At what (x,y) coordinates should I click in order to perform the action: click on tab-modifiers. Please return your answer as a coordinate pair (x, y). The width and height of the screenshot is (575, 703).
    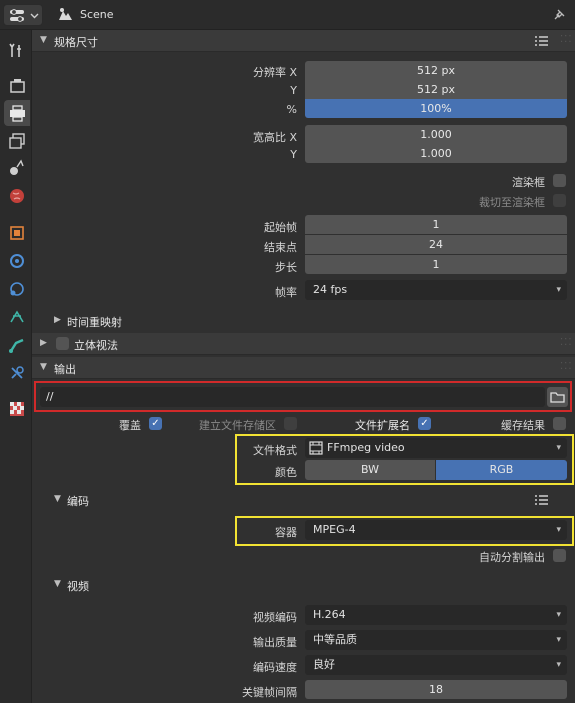
    Looking at the image, I should click on (17, 261).